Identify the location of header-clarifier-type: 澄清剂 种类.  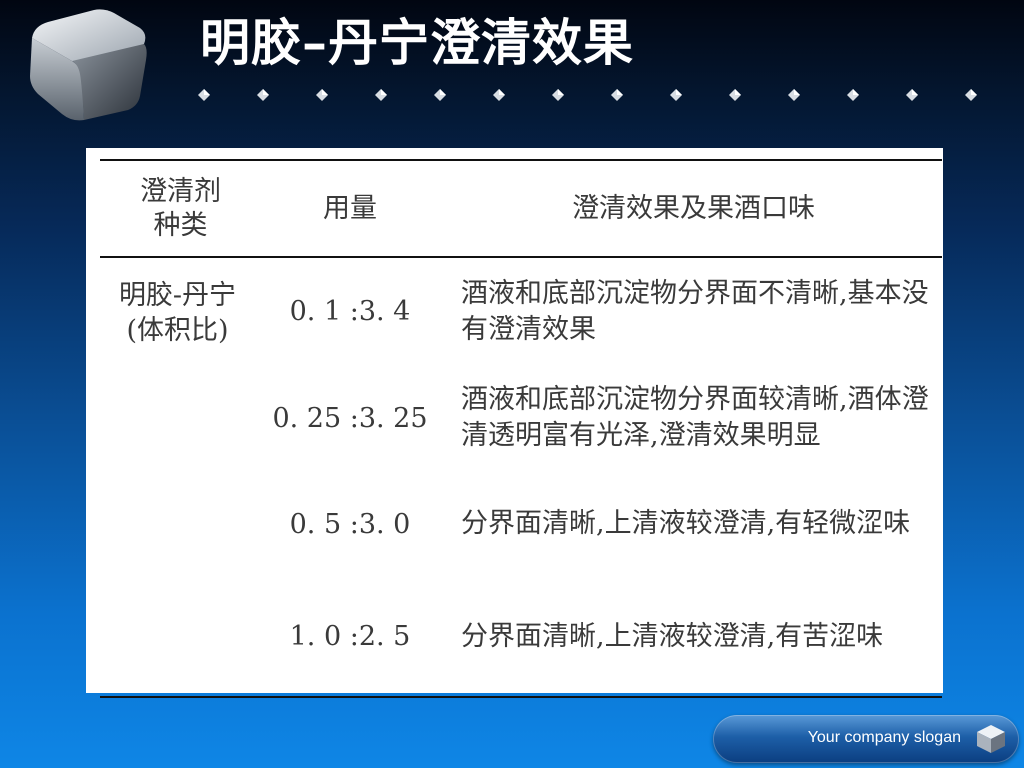
(177, 208).